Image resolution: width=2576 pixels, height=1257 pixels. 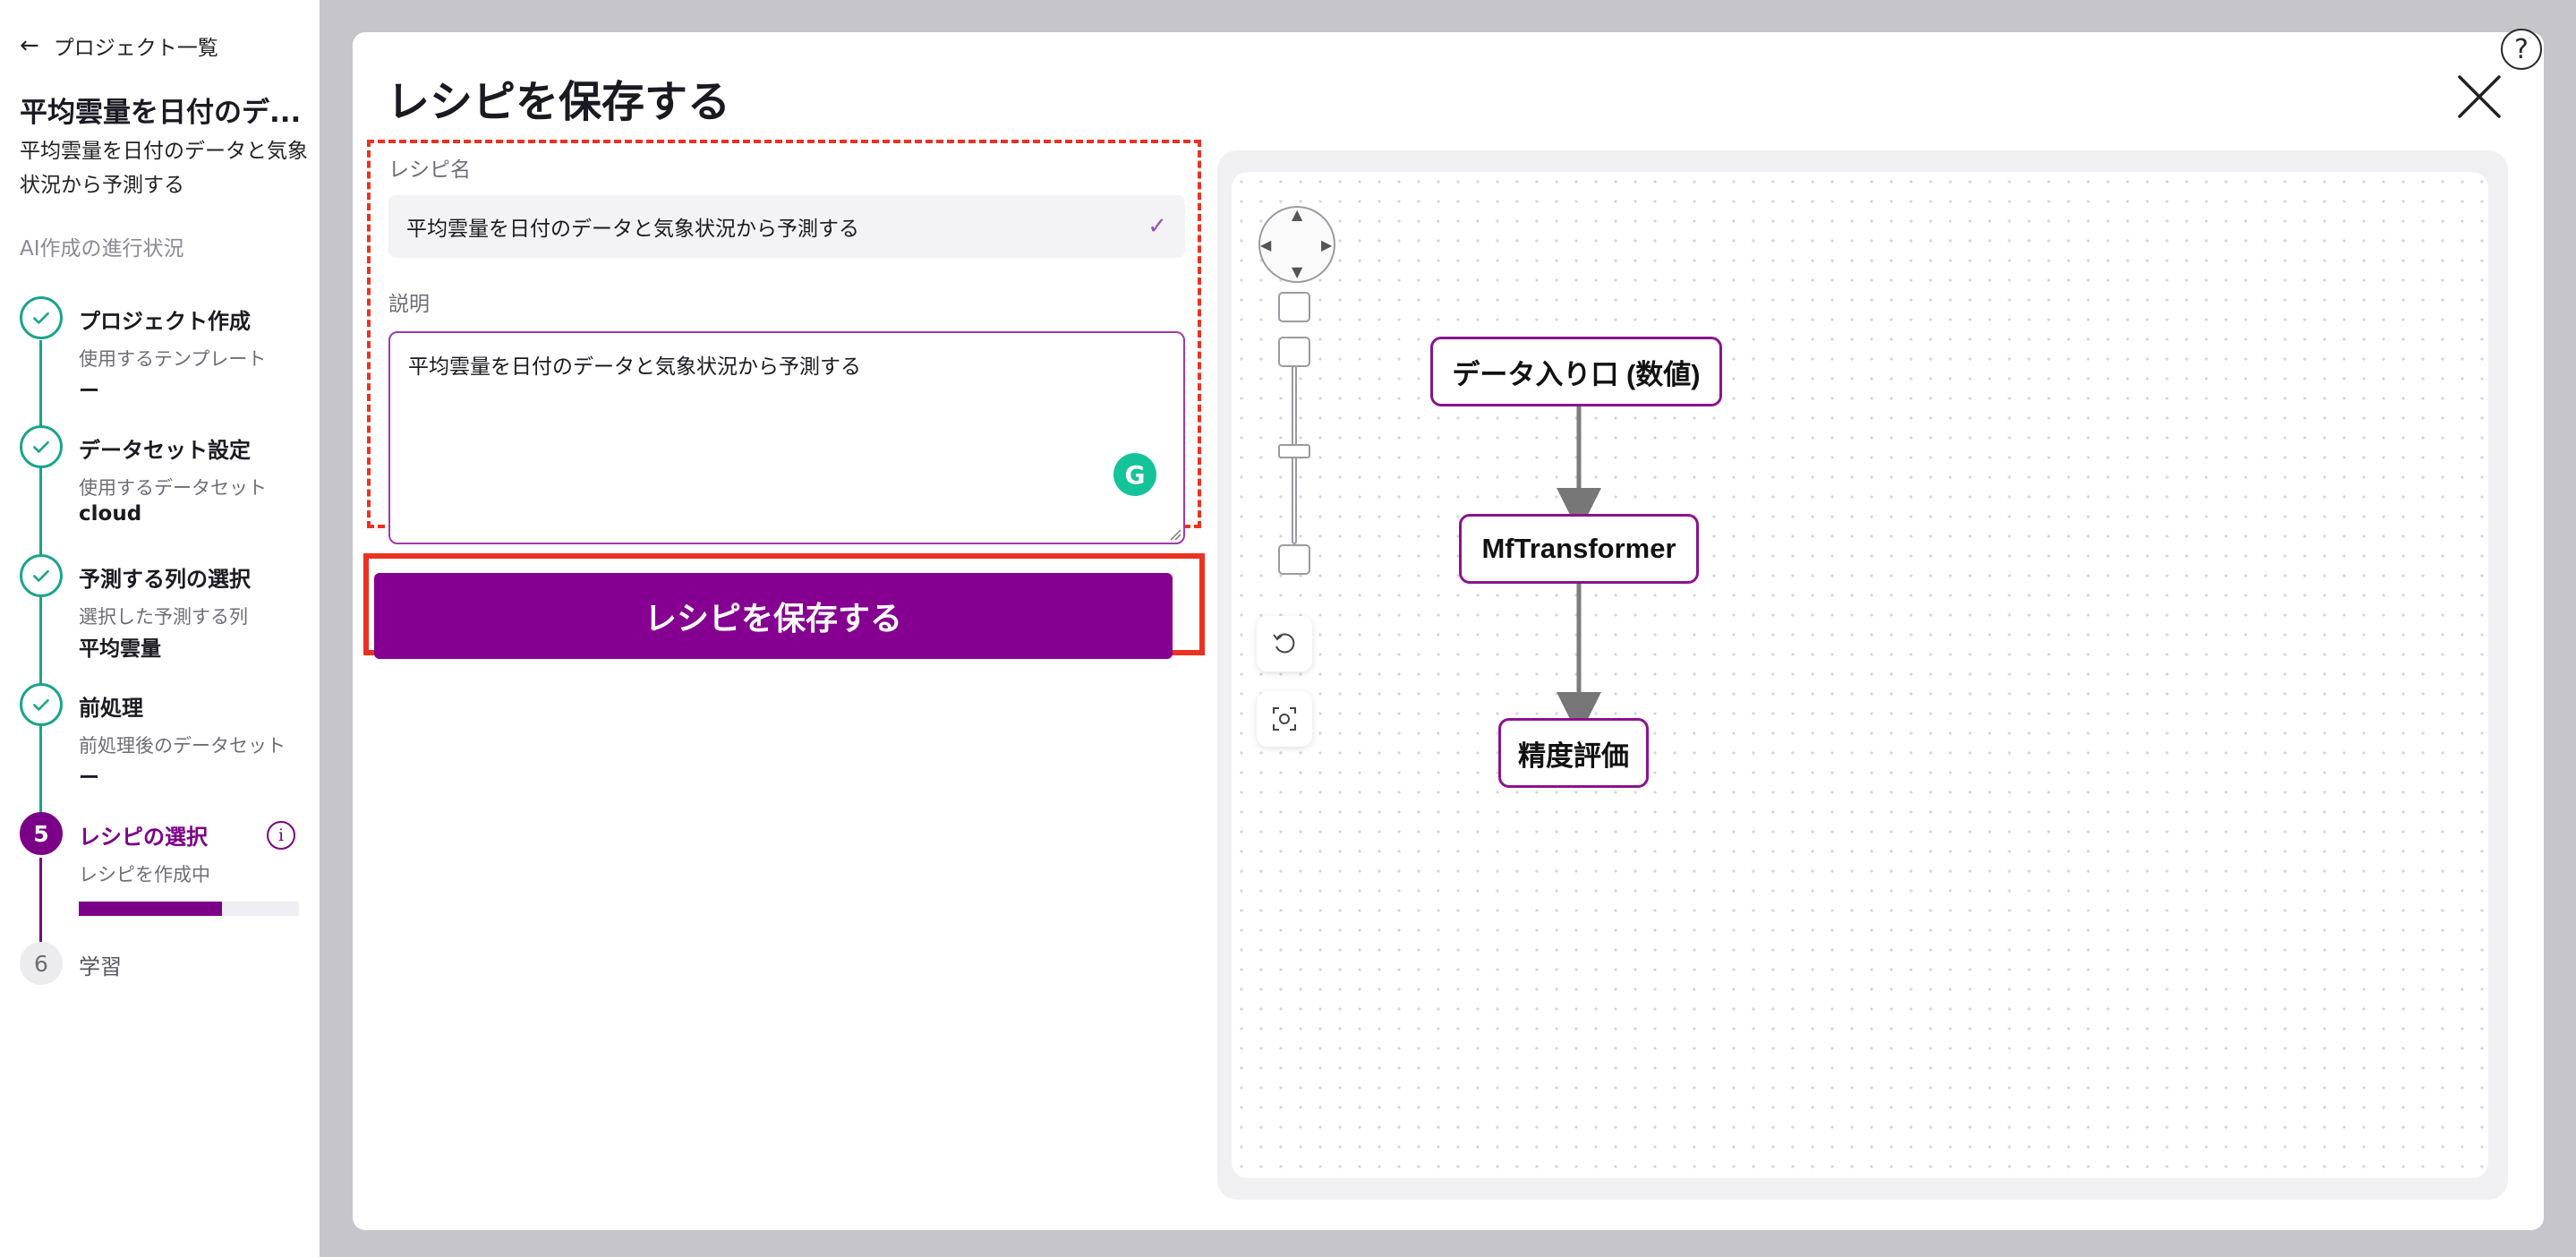 I want to click on info-icon: i, so click(x=281, y=836).